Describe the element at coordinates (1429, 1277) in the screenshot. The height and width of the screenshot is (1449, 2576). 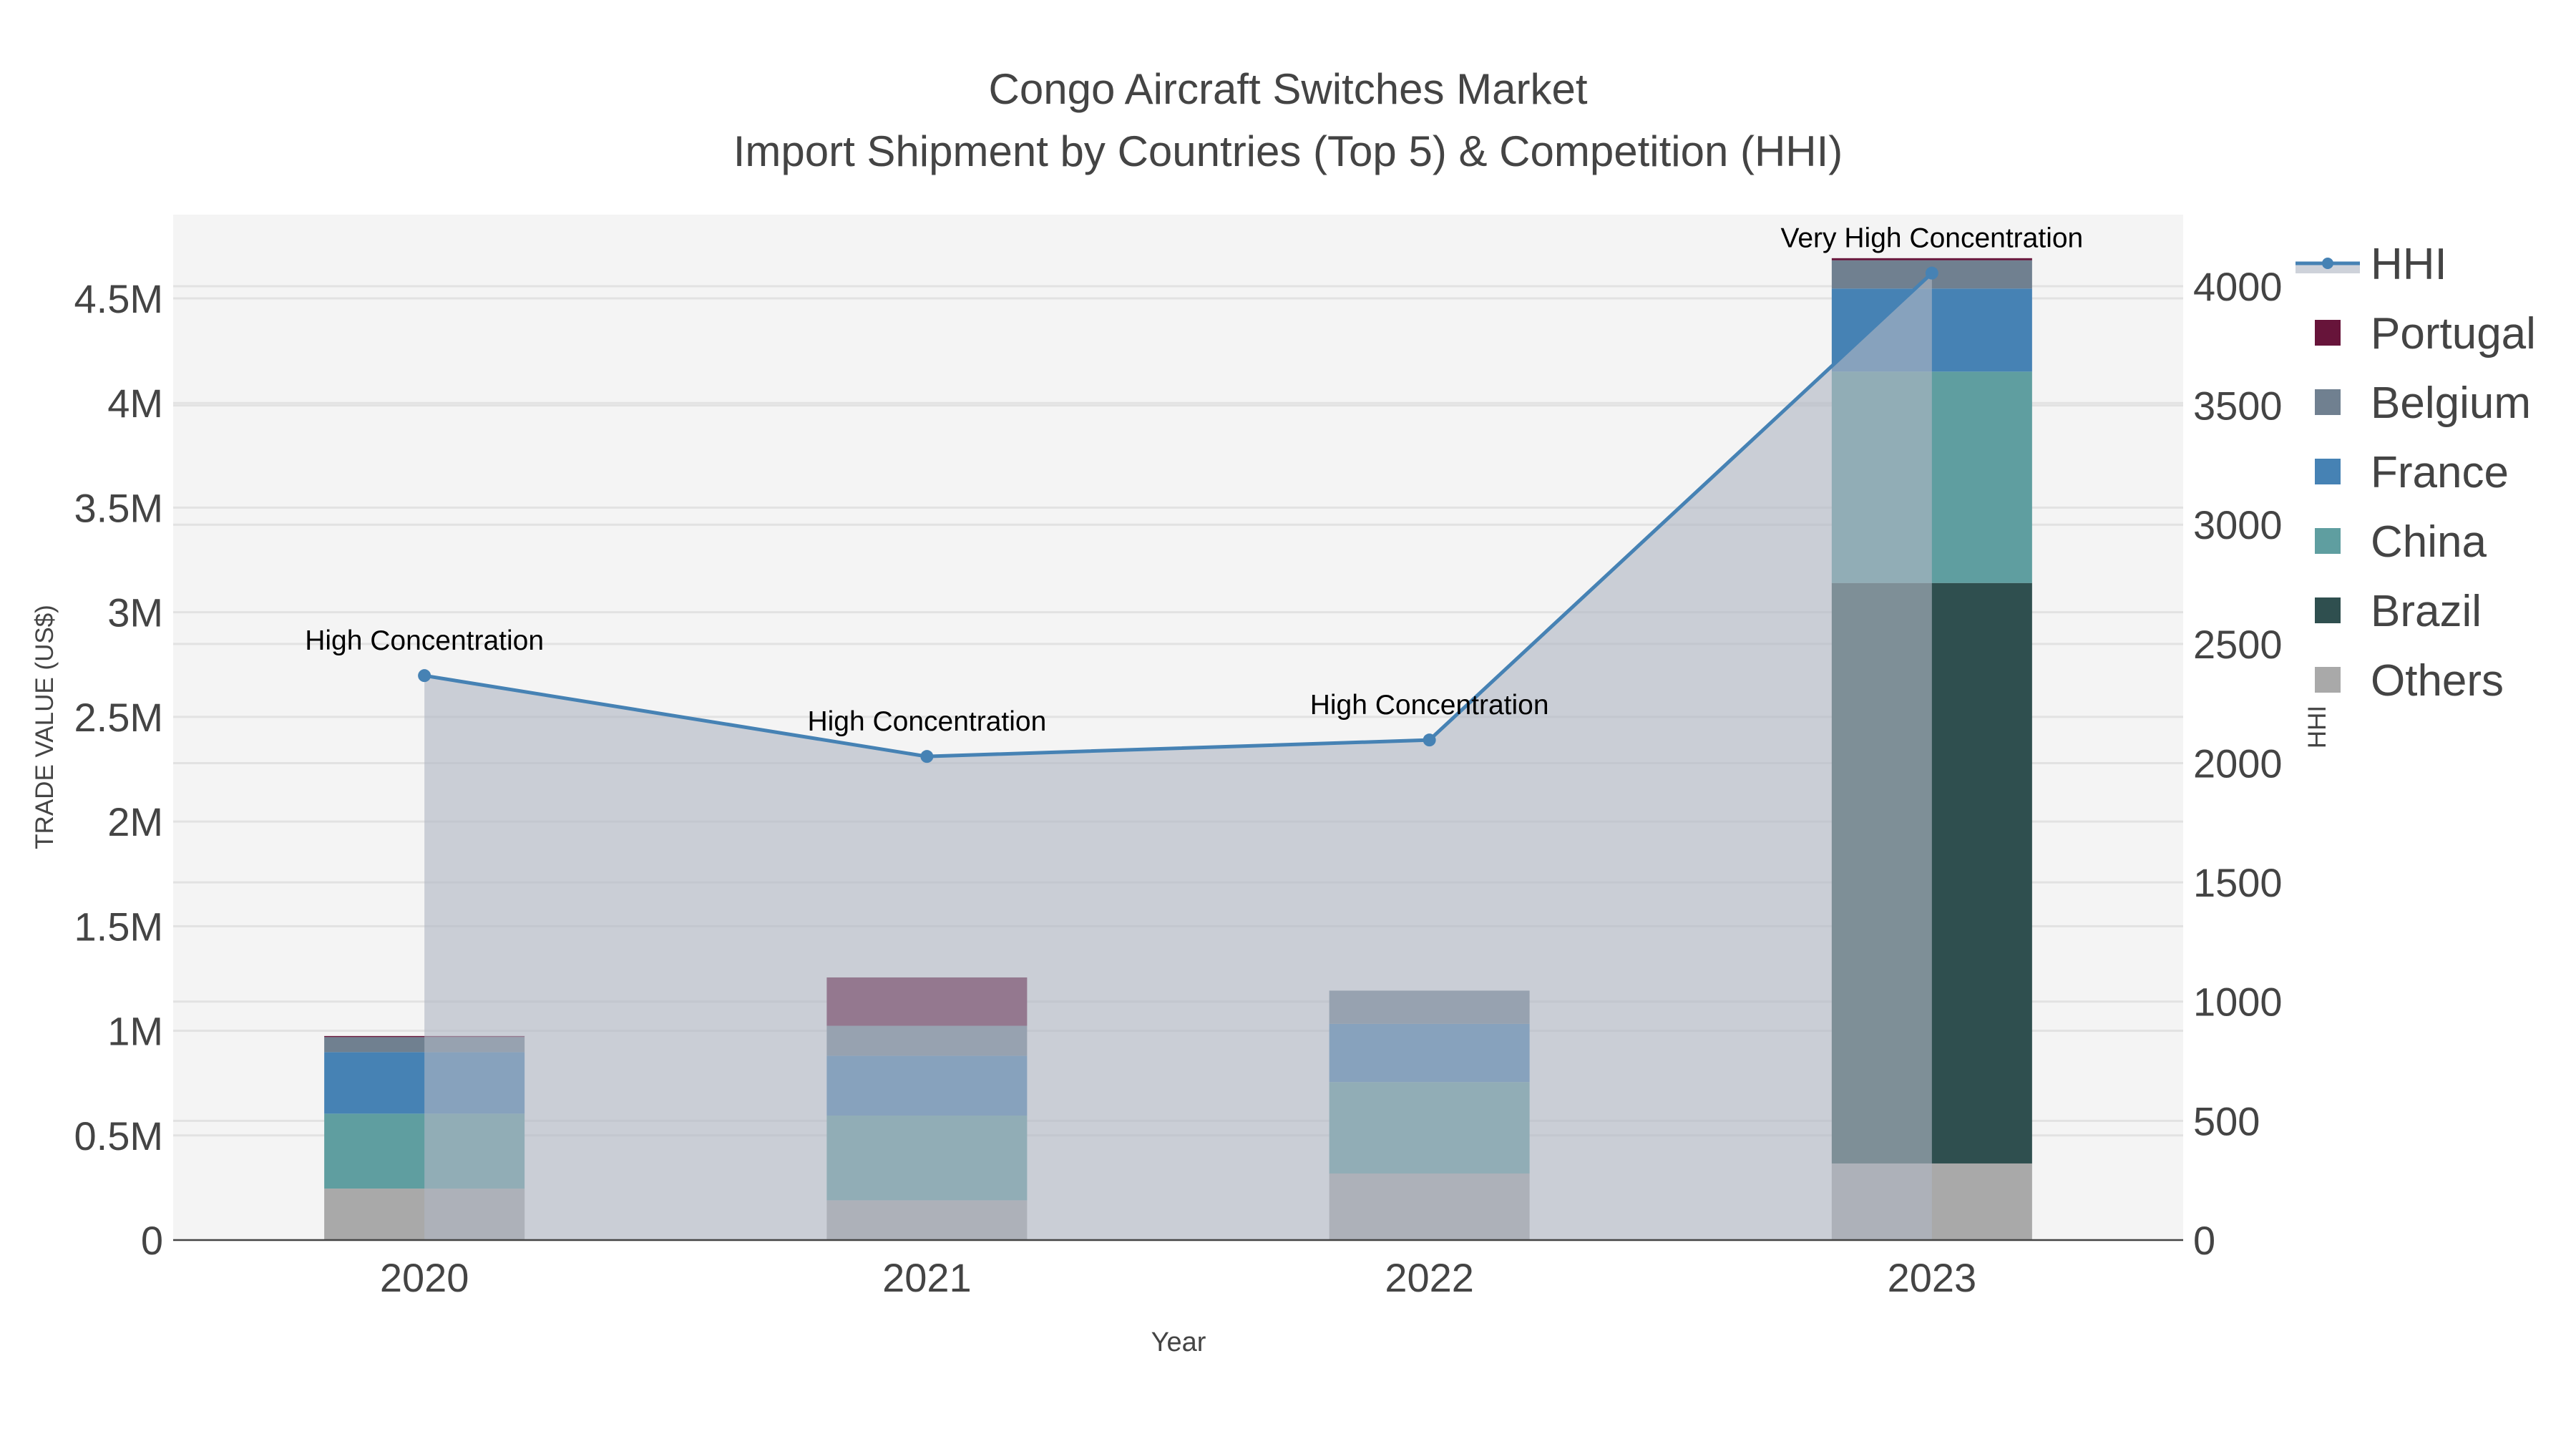
I see `x-tick-label: 2022` at that location.